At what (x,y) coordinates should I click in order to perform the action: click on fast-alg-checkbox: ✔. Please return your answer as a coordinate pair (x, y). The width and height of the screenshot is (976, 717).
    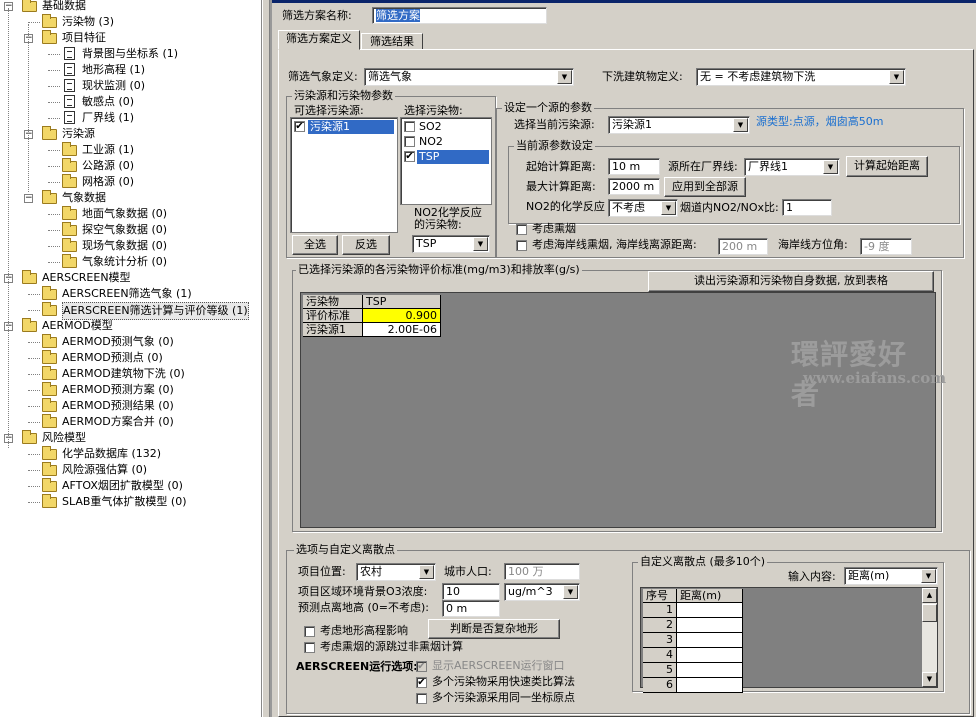
    Looking at the image, I should click on (421, 682).